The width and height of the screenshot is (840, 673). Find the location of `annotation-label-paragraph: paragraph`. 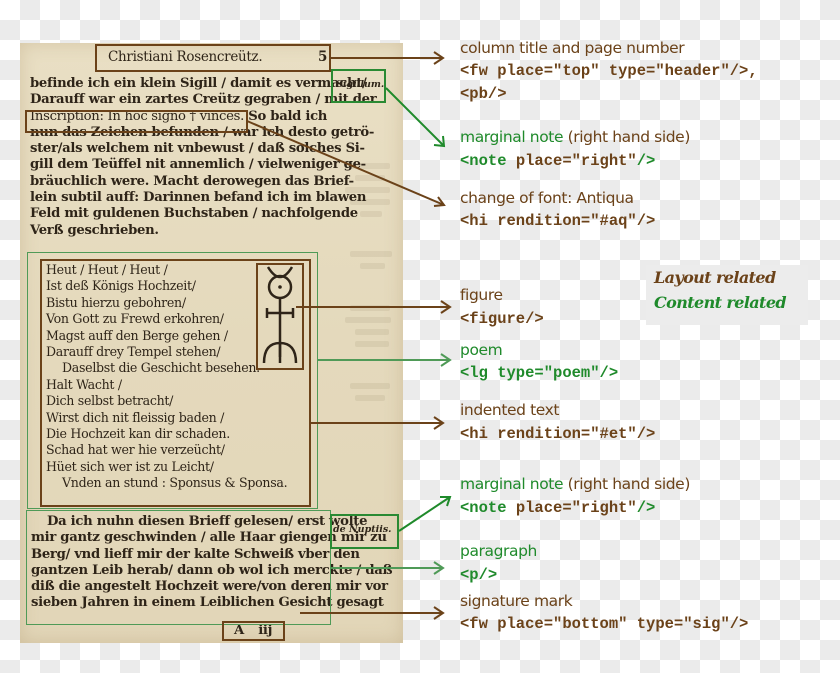

annotation-label-paragraph: paragraph is located at coordinates (498, 551).